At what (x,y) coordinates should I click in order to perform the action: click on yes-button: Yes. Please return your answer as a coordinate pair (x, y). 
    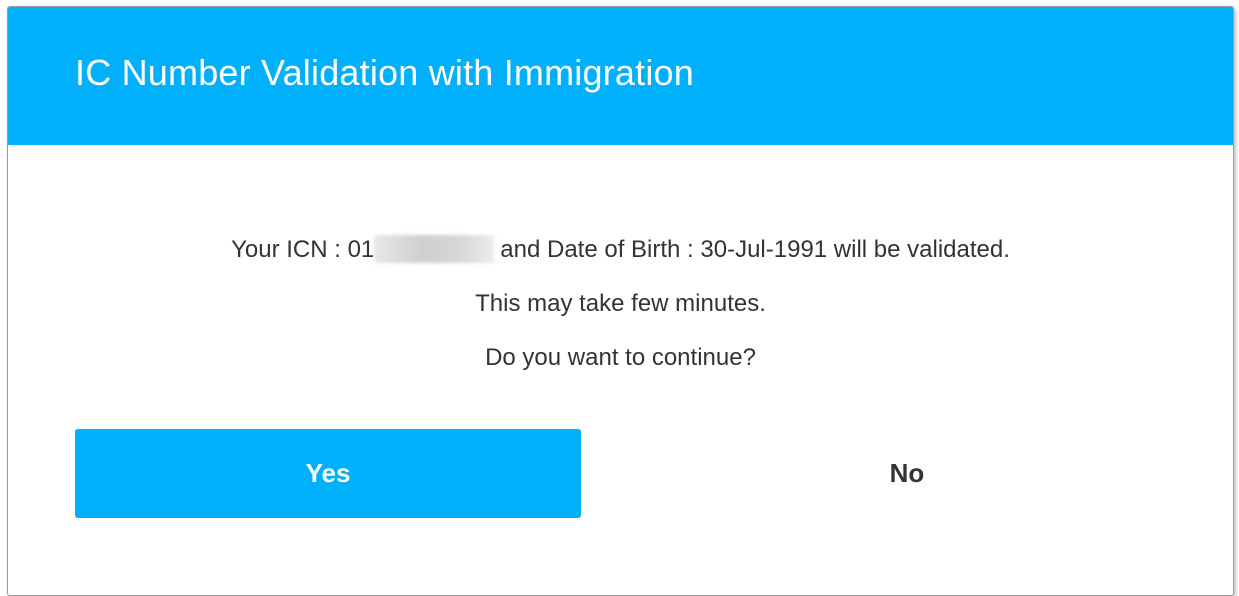
    Looking at the image, I should click on (328, 473).